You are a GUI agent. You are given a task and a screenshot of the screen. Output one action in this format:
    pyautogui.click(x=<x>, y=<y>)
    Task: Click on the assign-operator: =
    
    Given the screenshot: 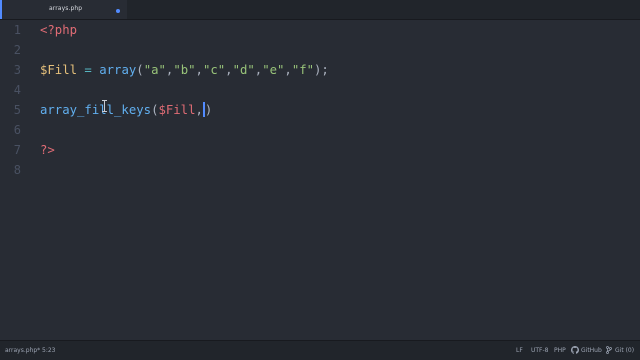 What is the action you would take?
    pyautogui.click(x=88, y=70)
    